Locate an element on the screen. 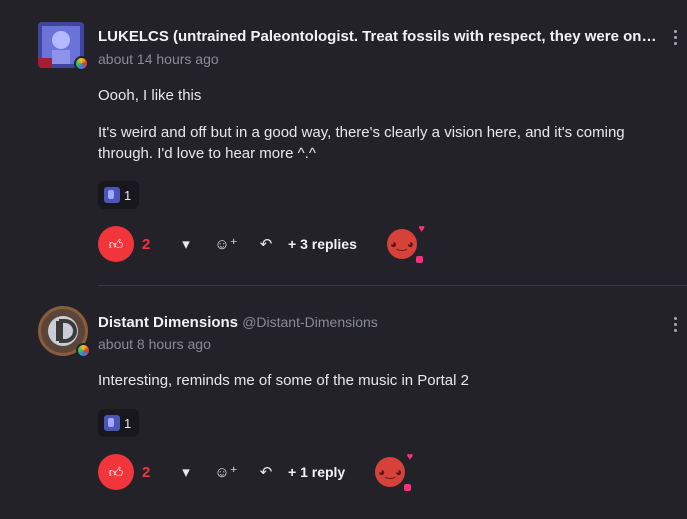  replies-link: + 1 reply is located at coordinates (316, 472).